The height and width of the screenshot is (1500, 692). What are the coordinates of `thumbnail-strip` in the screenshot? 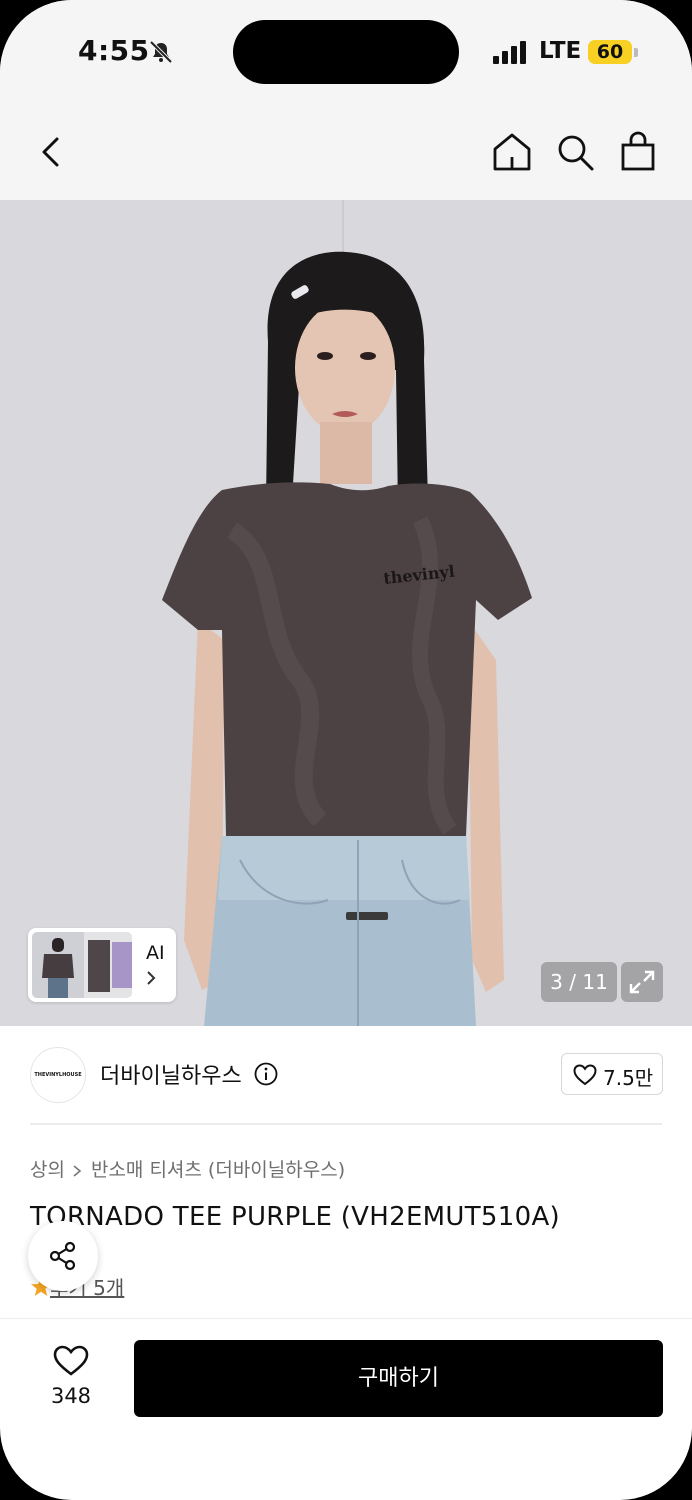 It's located at (82, 965).